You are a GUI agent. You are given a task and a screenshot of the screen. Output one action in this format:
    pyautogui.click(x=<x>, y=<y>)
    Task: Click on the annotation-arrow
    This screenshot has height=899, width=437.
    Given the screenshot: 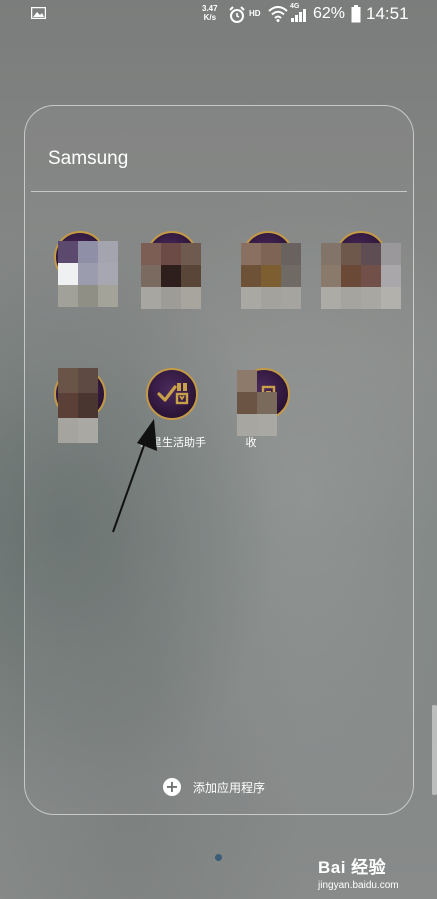 What is the action you would take?
    pyautogui.click(x=134, y=476)
    